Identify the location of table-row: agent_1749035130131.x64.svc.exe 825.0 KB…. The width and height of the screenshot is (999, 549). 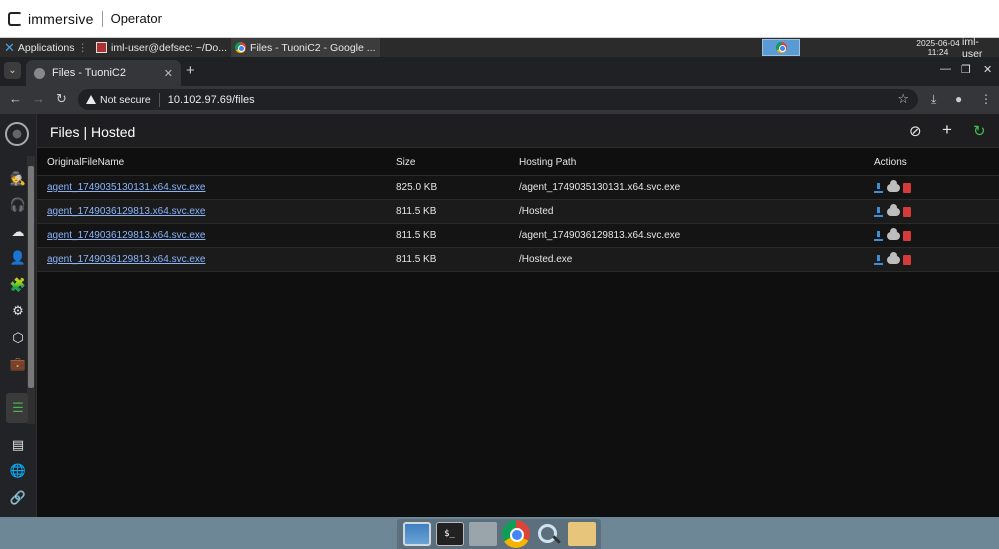
(518, 188).